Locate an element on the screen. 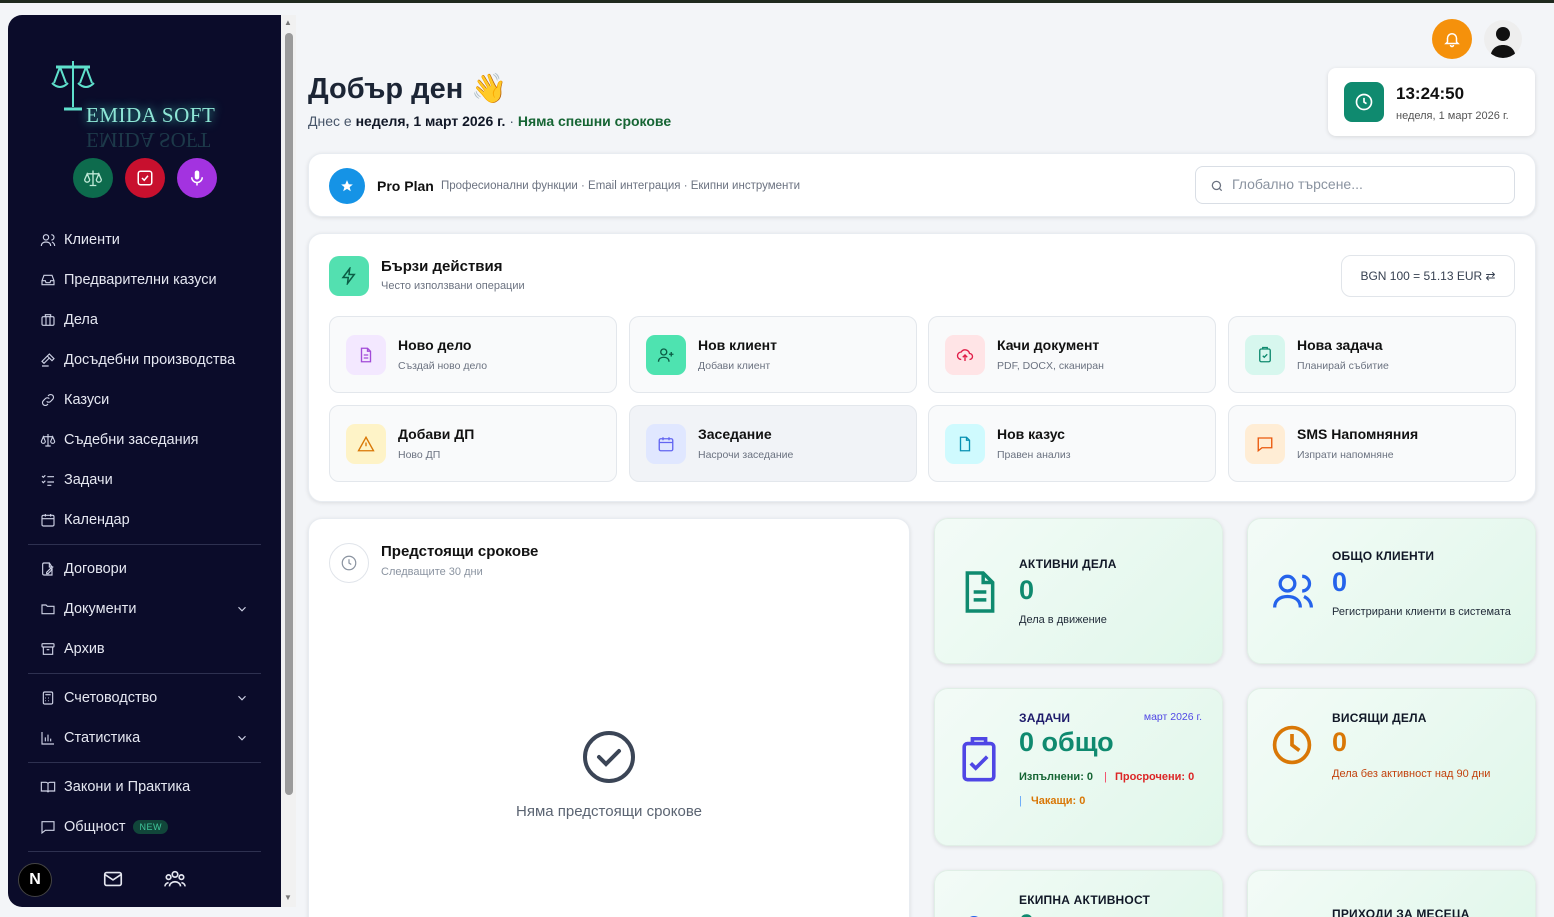 Image resolution: width=1554 pixels, height=917 pixels. user-avatar-button: N is located at coordinates (35, 880).